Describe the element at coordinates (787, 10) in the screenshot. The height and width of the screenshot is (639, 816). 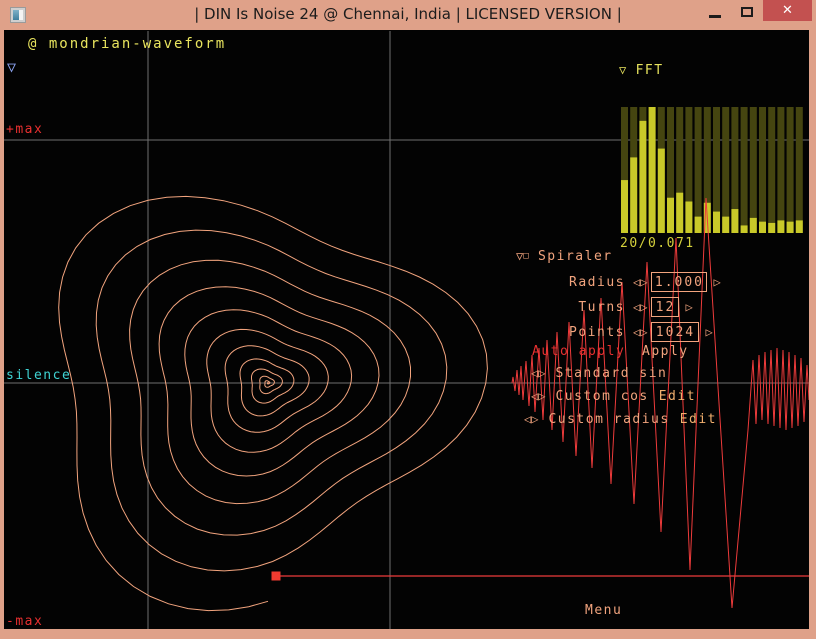
I see `close-button: ✕` at that location.